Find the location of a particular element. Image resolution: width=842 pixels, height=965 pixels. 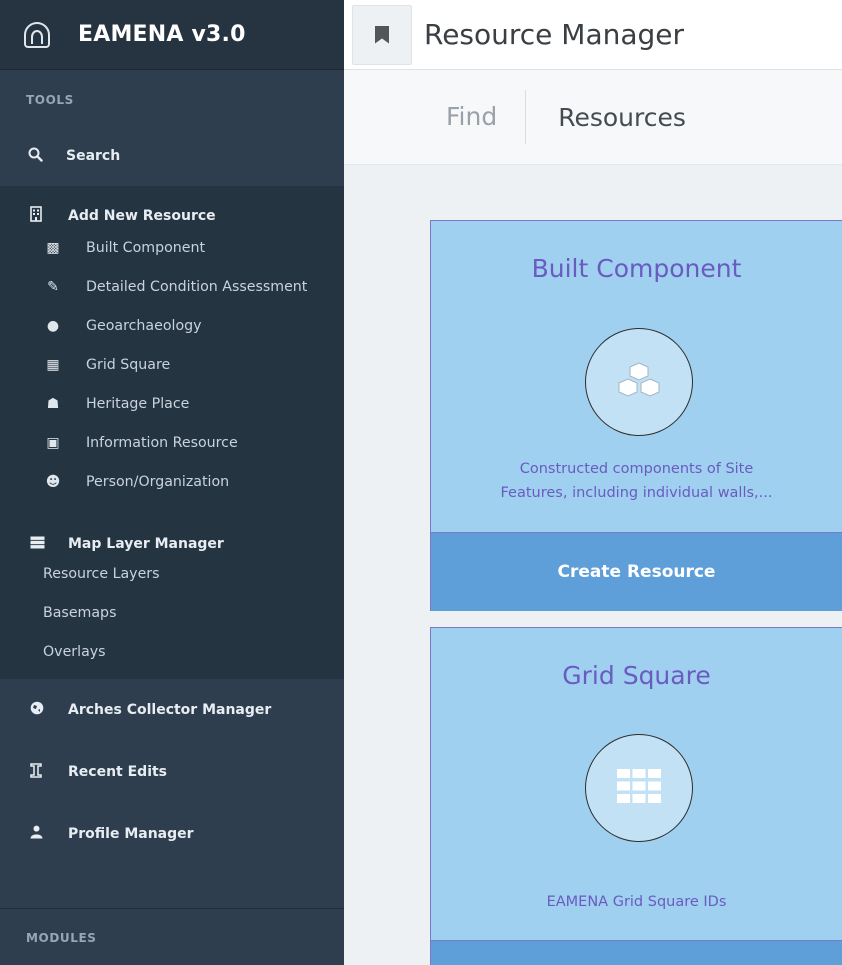

sidebar-item-geoarchaeology: ● Geoarchaeology is located at coordinates (172, 325).